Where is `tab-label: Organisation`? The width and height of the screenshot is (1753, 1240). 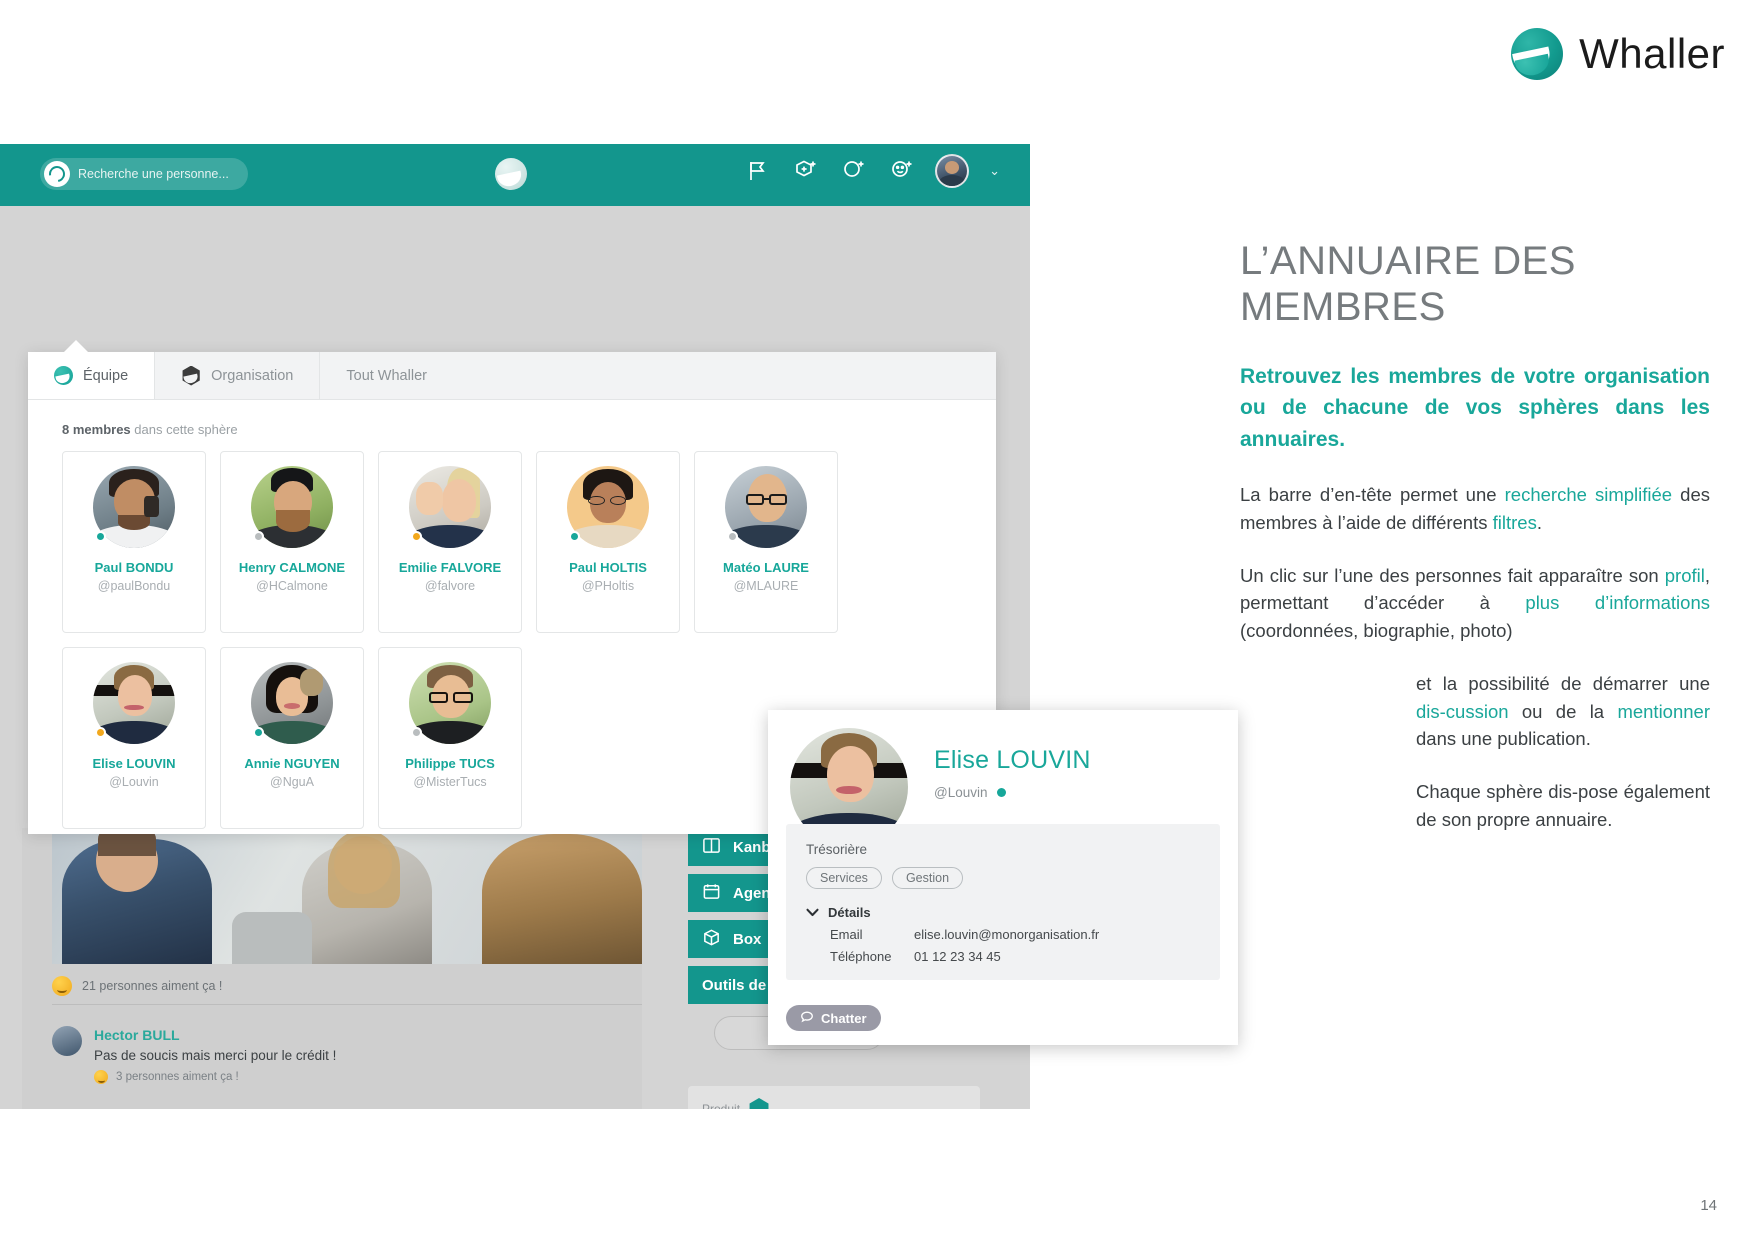 tab-label: Organisation is located at coordinates (252, 375).